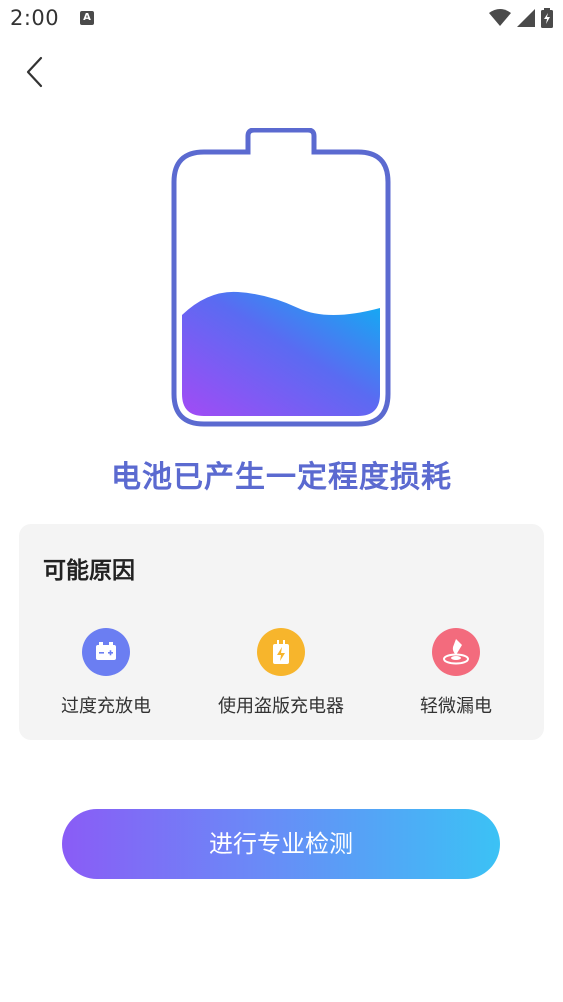  Describe the element at coordinates (35, 18) in the screenshot. I see `status-time: 2:00` at that location.